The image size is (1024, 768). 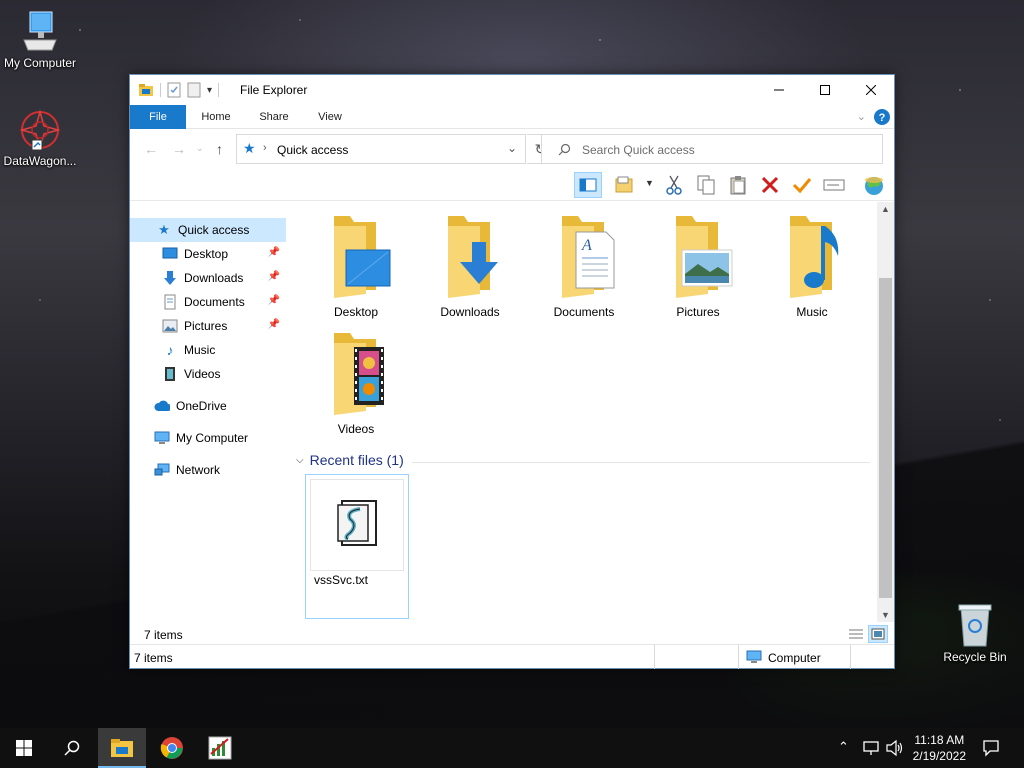 What do you see at coordinates (638, 150) in the screenshot?
I see `search-input: Search Quick access` at bounding box center [638, 150].